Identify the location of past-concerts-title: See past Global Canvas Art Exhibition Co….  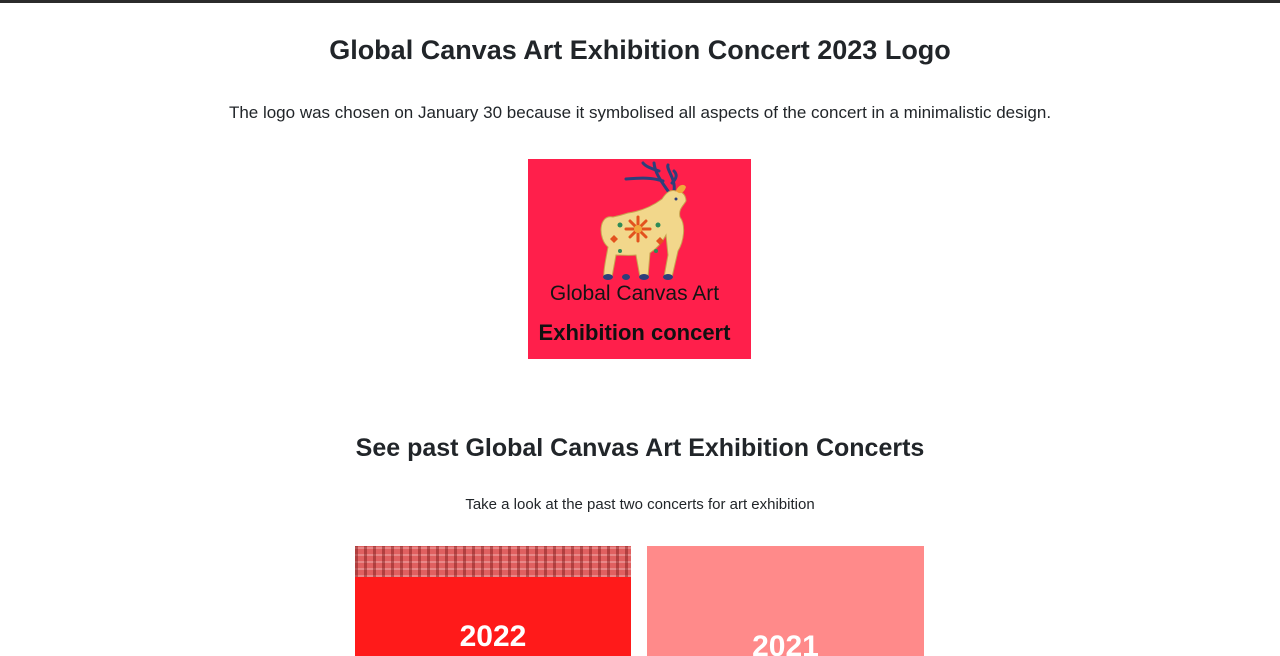
(640, 448).